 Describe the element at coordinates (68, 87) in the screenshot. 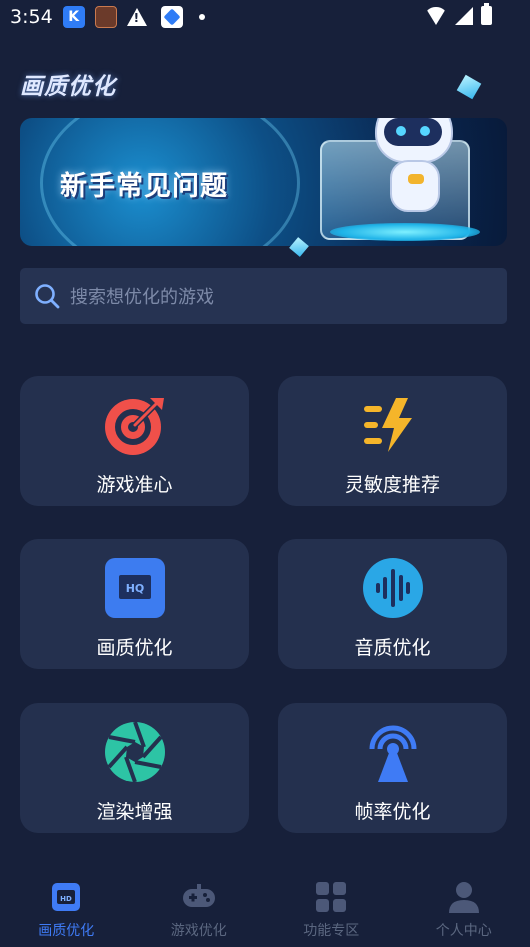

I see `page-title: 画质优化` at that location.